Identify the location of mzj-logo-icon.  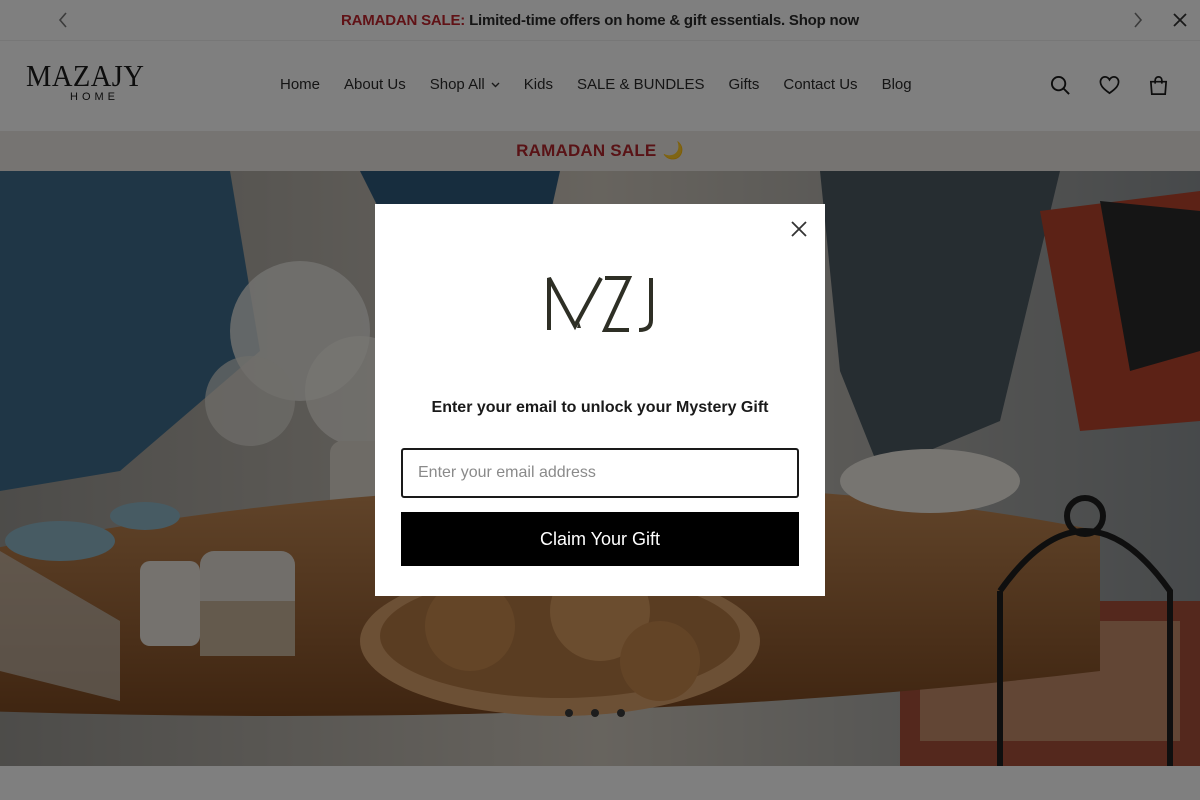
(600, 304).